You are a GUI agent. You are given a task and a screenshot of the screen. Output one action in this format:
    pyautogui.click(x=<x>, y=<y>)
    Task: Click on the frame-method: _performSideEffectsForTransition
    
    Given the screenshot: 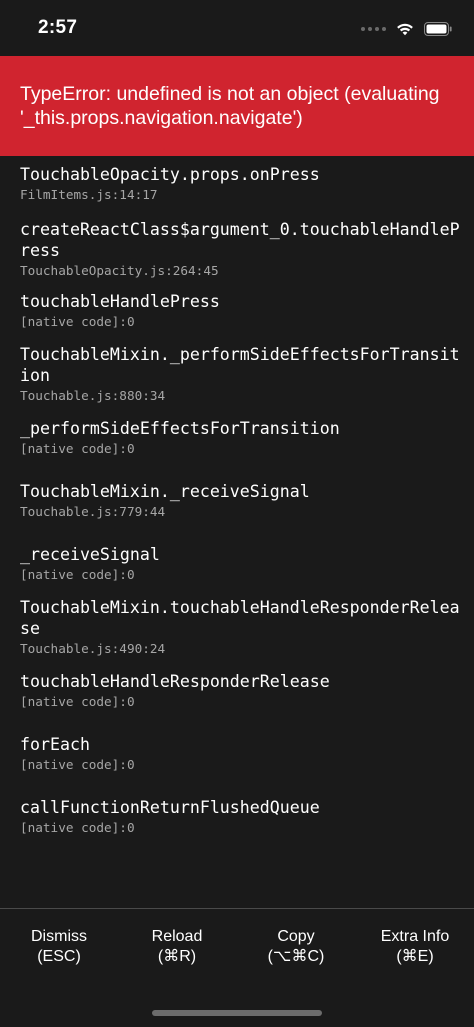 What is the action you would take?
    pyautogui.click(x=180, y=428)
    